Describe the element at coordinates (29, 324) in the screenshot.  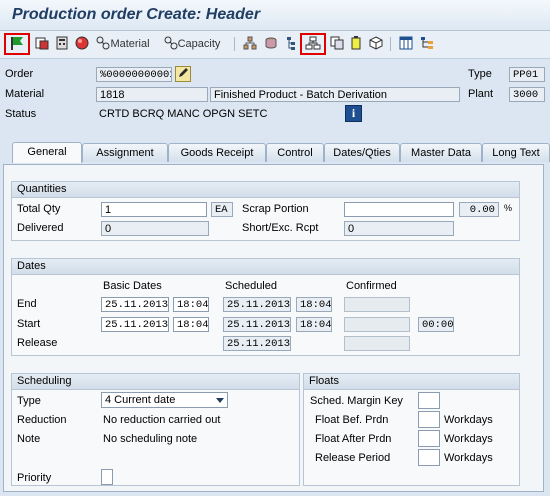
I see `start-label: Start` at that location.